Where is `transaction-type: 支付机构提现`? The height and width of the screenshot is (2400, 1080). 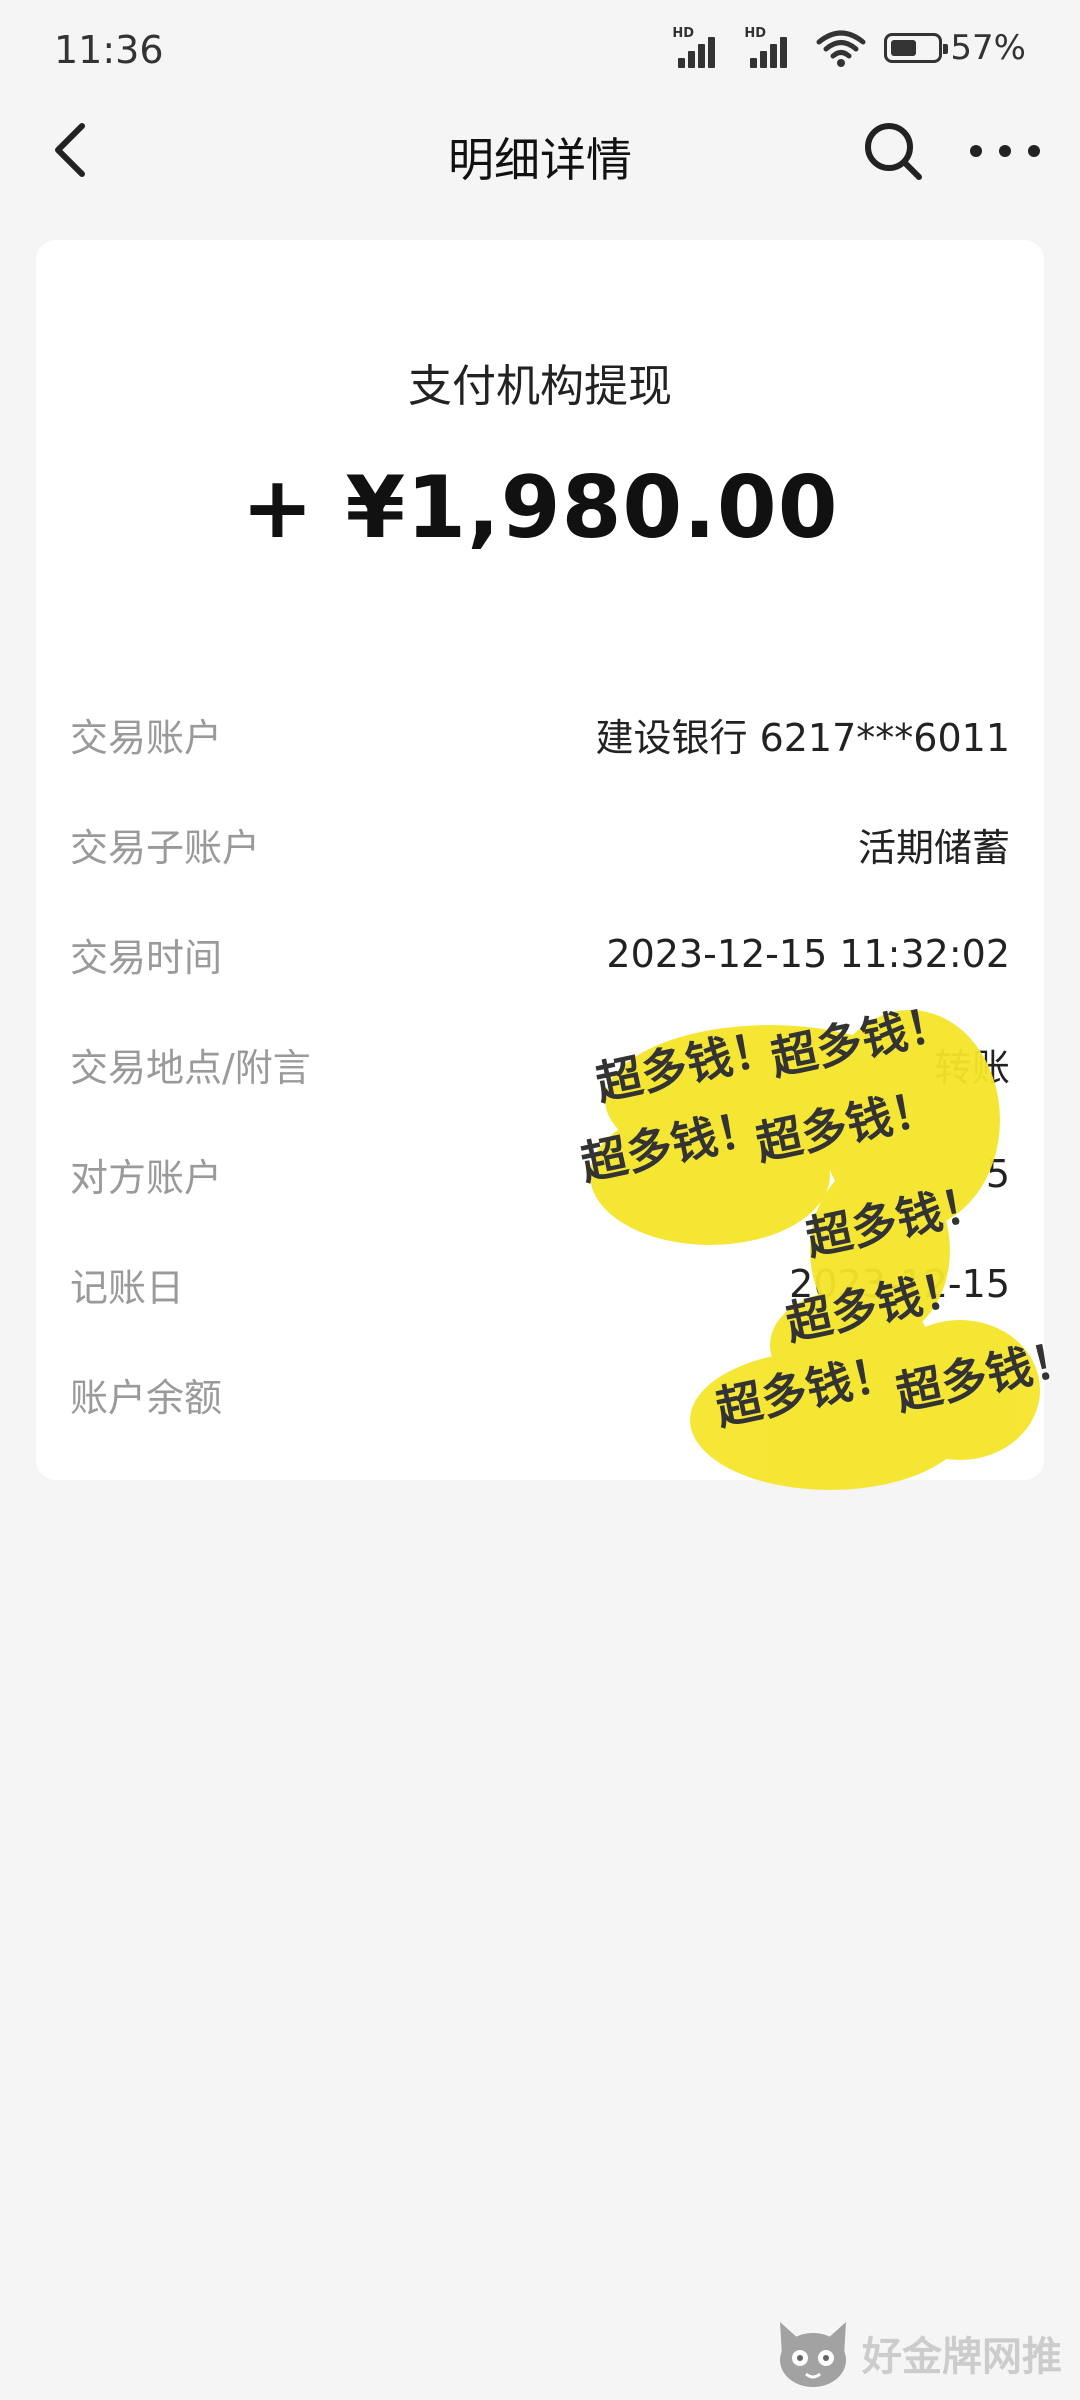 transaction-type: 支付机构提现 is located at coordinates (540, 386).